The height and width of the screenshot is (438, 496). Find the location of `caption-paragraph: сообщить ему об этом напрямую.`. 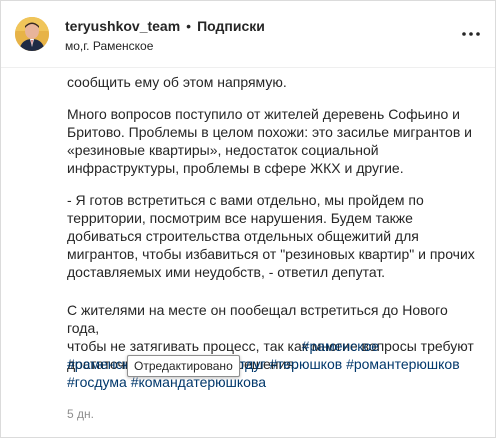

caption-paragraph: сообщить ему об этом напрямую. is located at coordinates (177, 82).